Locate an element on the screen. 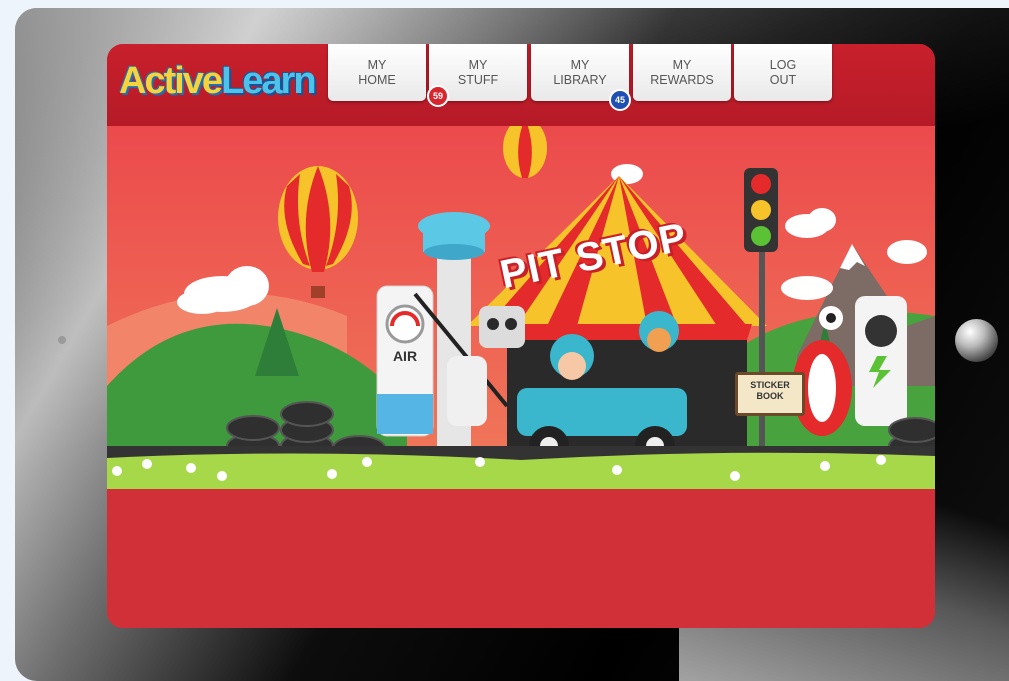  nav-my-rewards: MY REWARDS is located at coordinates (682, 72).